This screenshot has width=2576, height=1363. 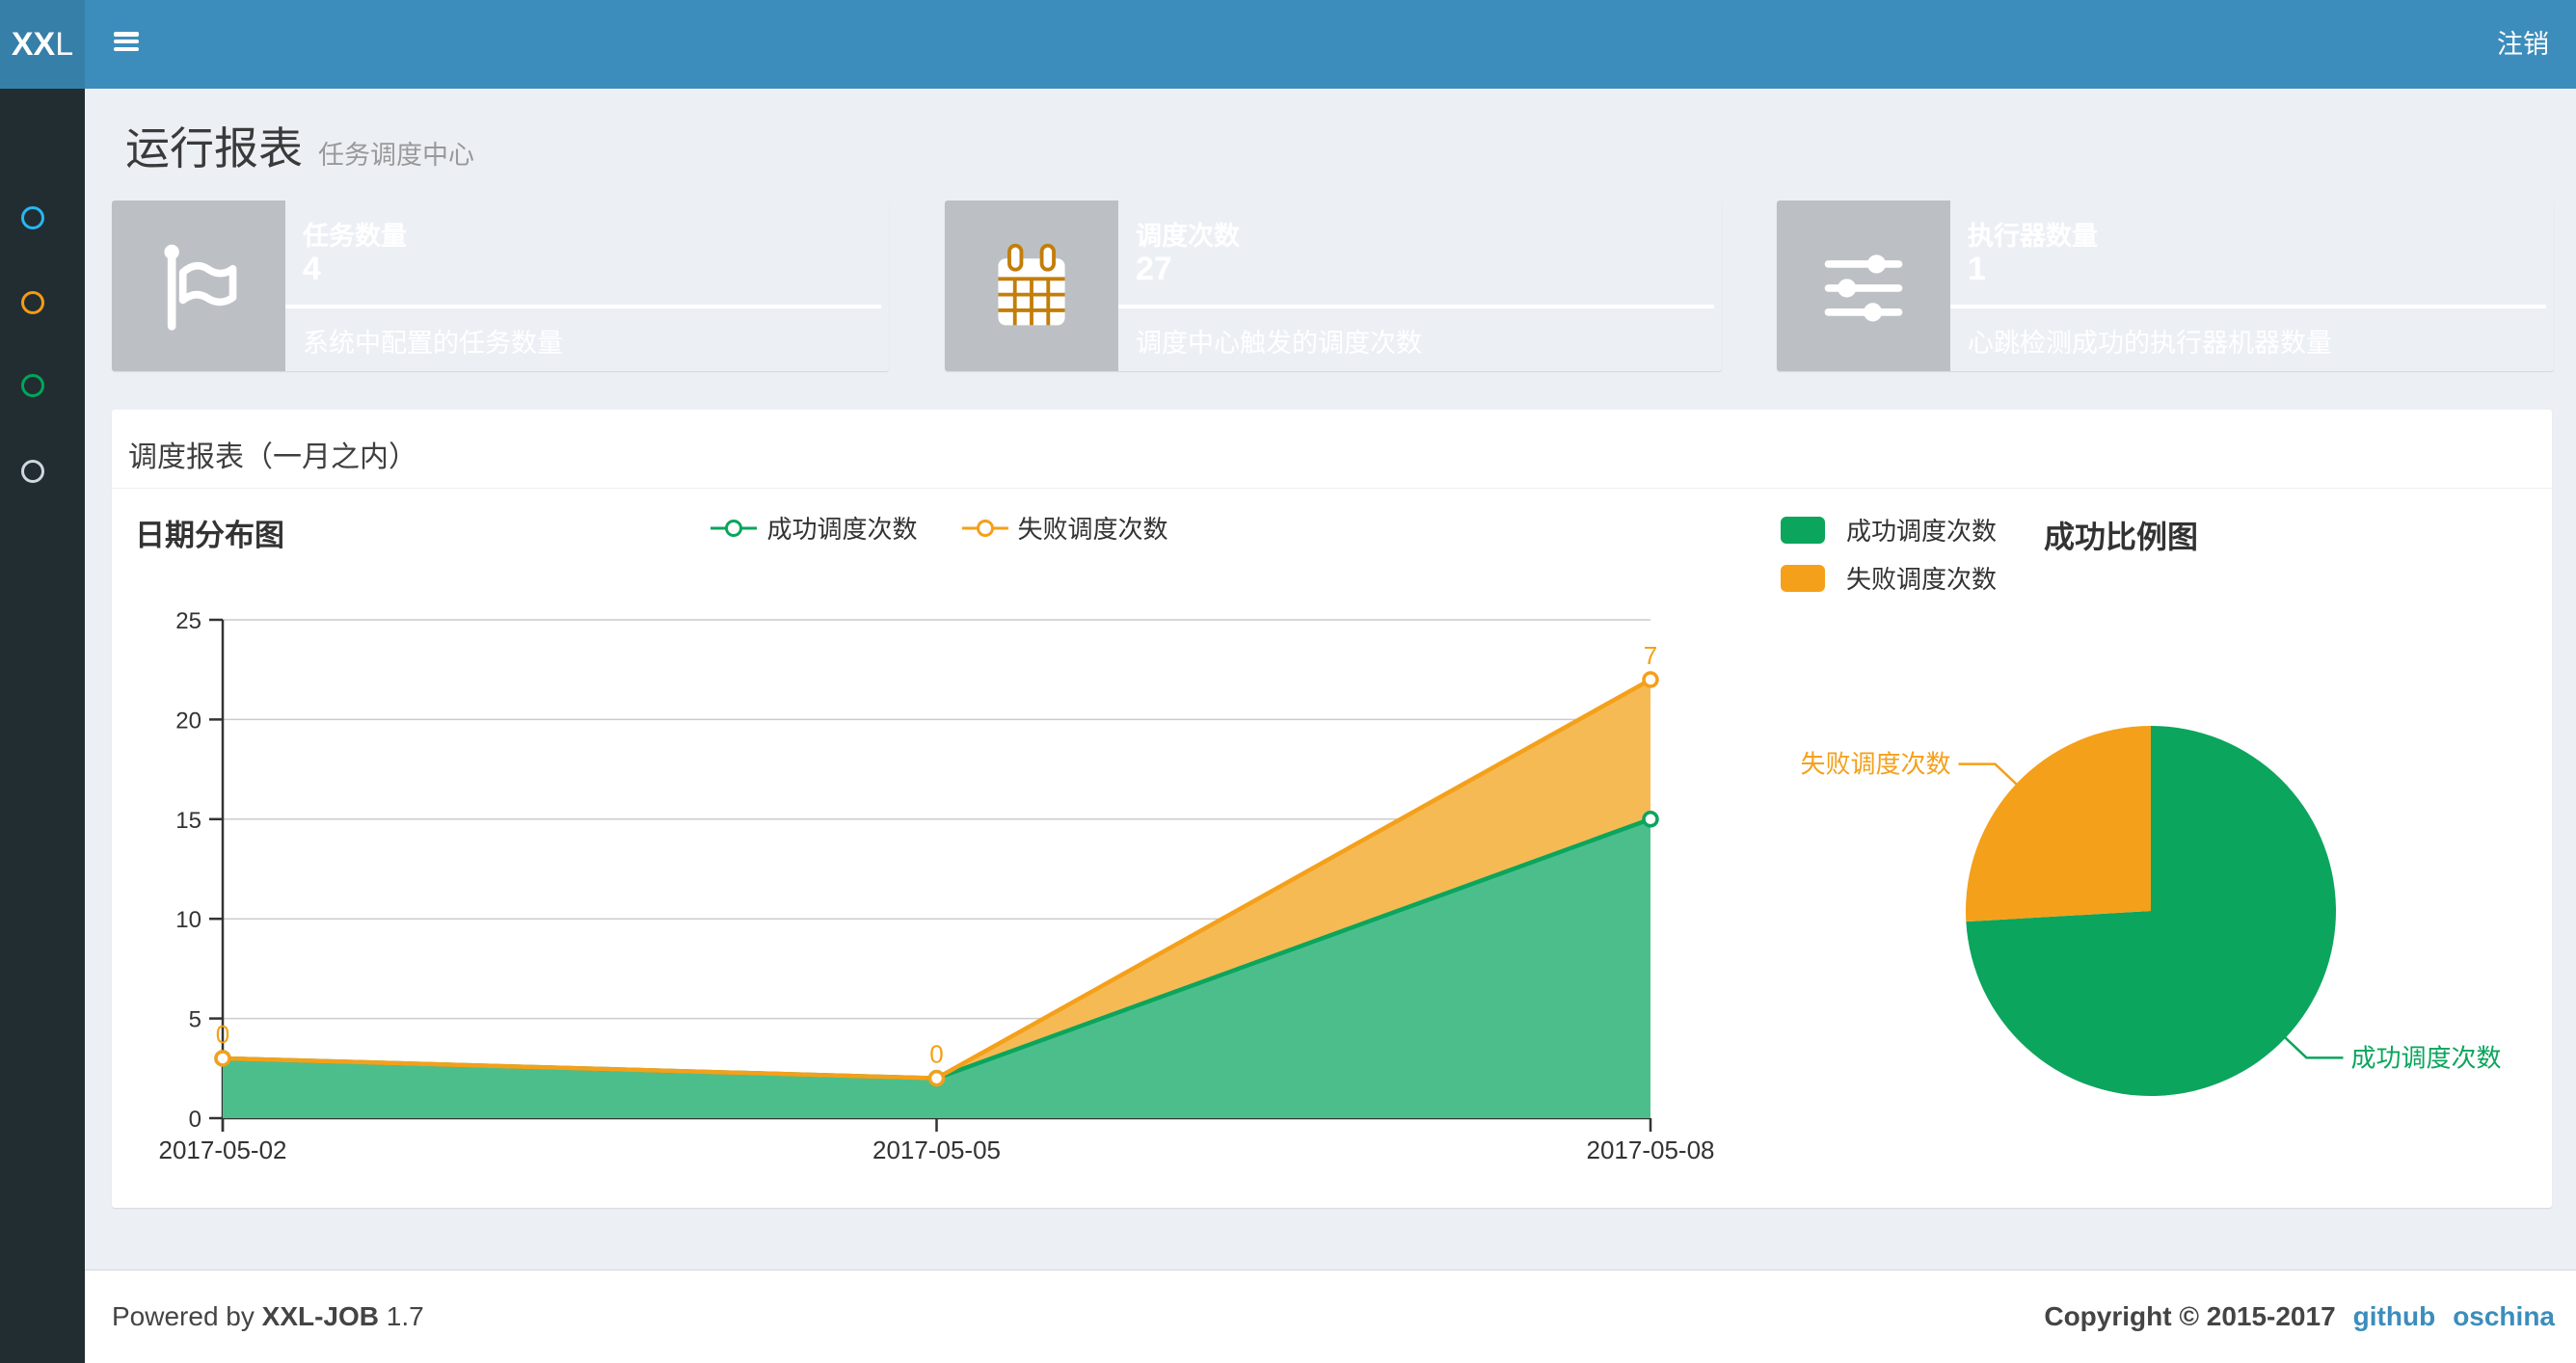 I want to click on app-logo: XX L, so click(x=42, y=44).